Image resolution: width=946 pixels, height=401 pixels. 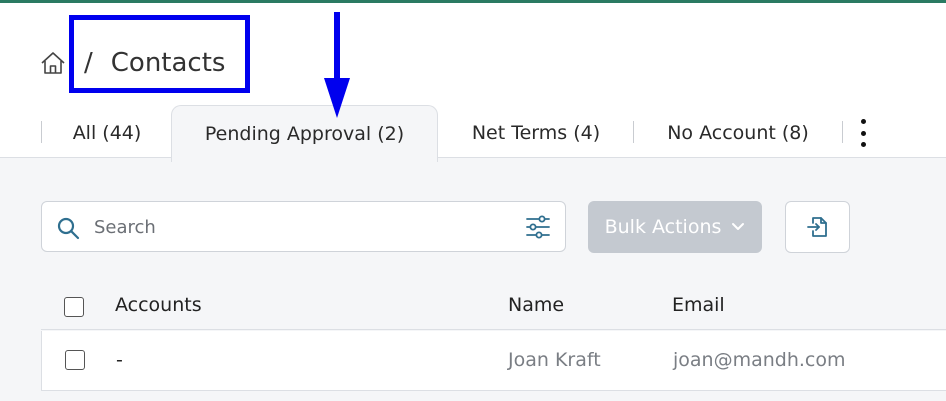 I want to click on row-account: -, so click(x=119, y=360).